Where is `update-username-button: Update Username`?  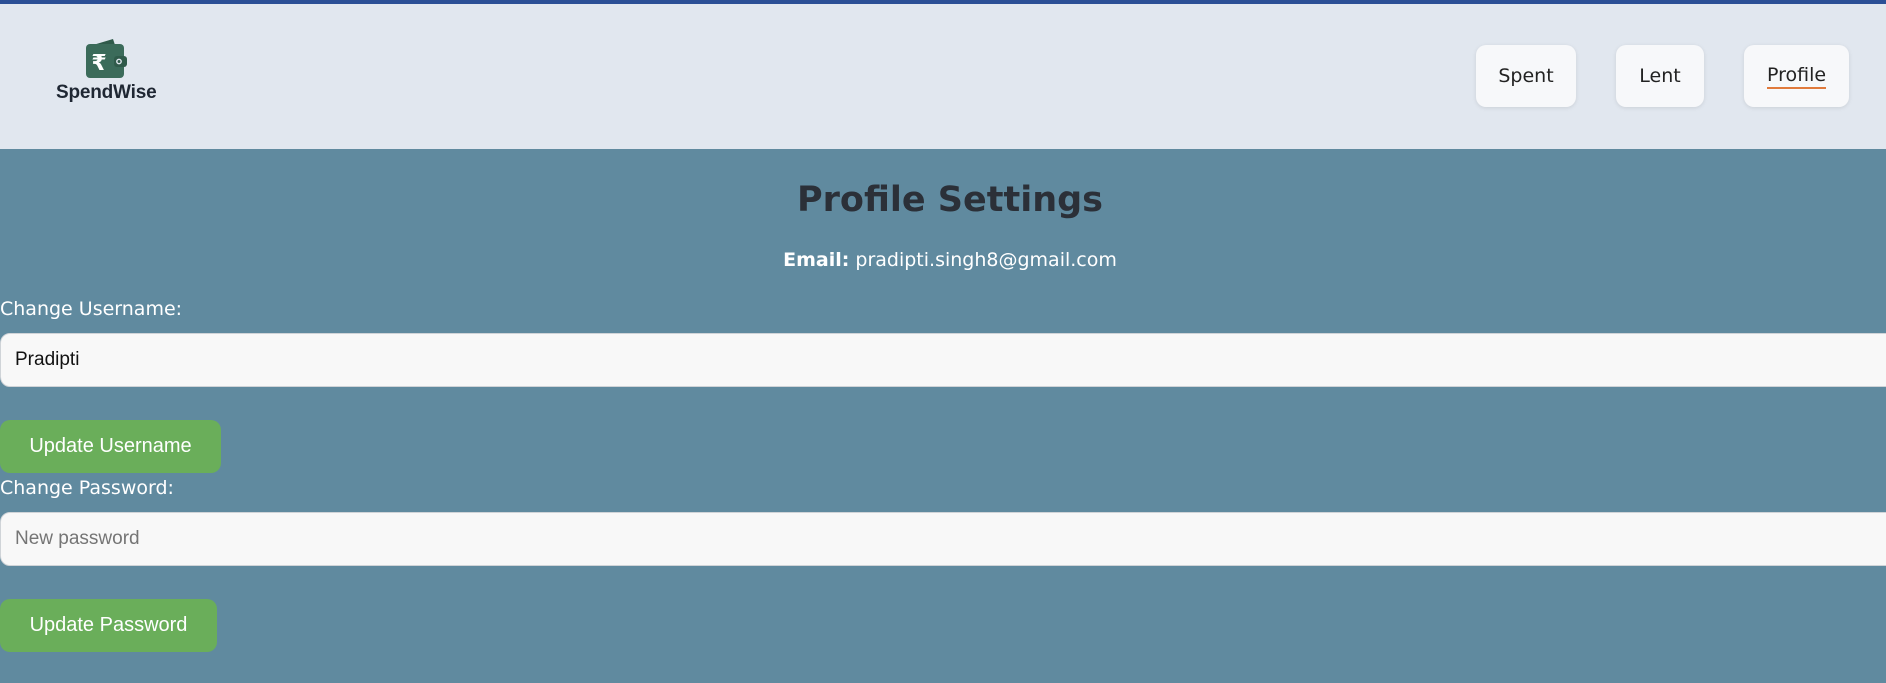 update-username-button: Update Username is located at coordinates (110, 446).